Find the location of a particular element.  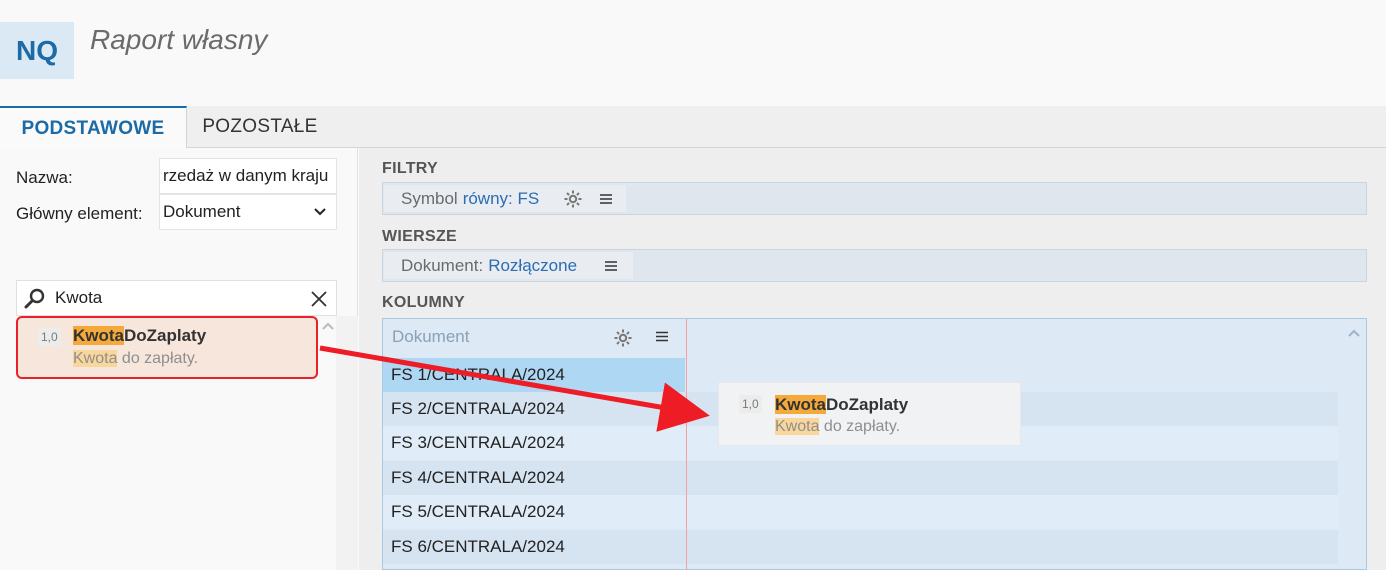

result-name: KwotaDoZaplaty is located at coordinates (139, 336).